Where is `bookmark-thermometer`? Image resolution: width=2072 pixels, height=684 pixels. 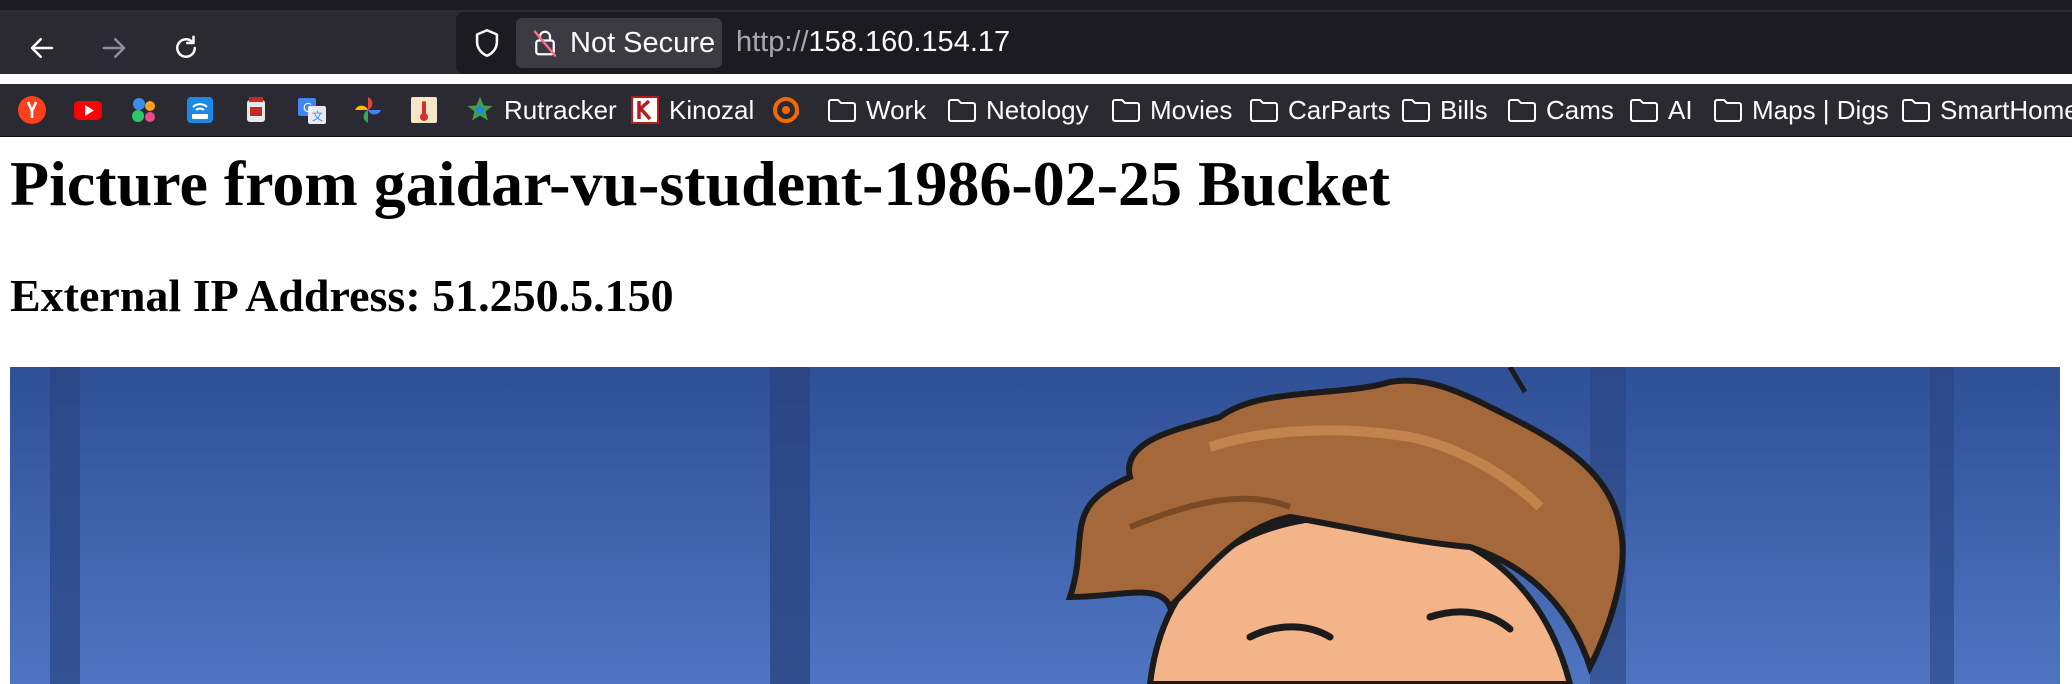 bookmark-thermometer is located at coordinates (424, 110).